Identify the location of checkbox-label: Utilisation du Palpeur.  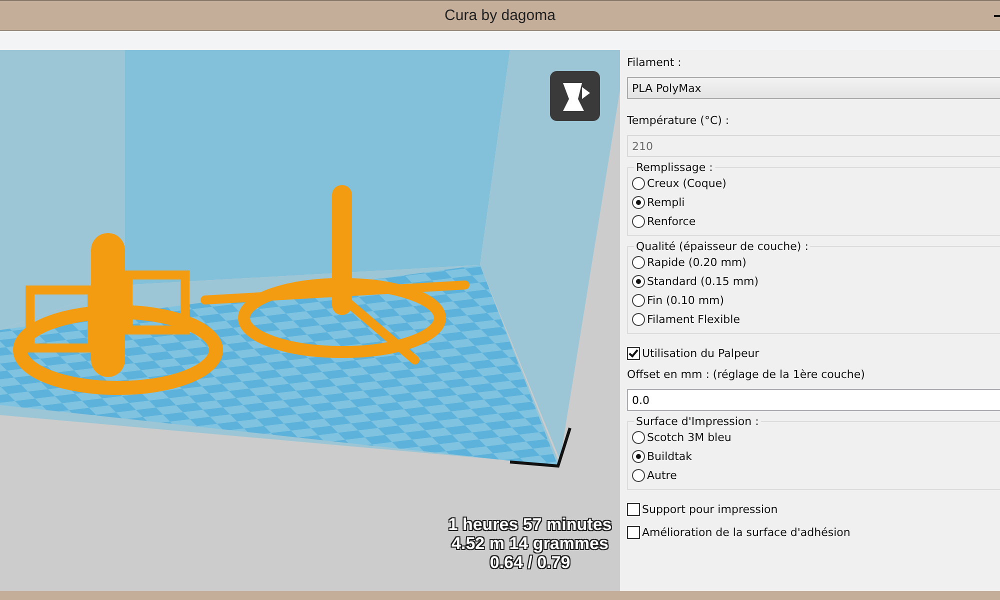
(701, 353).